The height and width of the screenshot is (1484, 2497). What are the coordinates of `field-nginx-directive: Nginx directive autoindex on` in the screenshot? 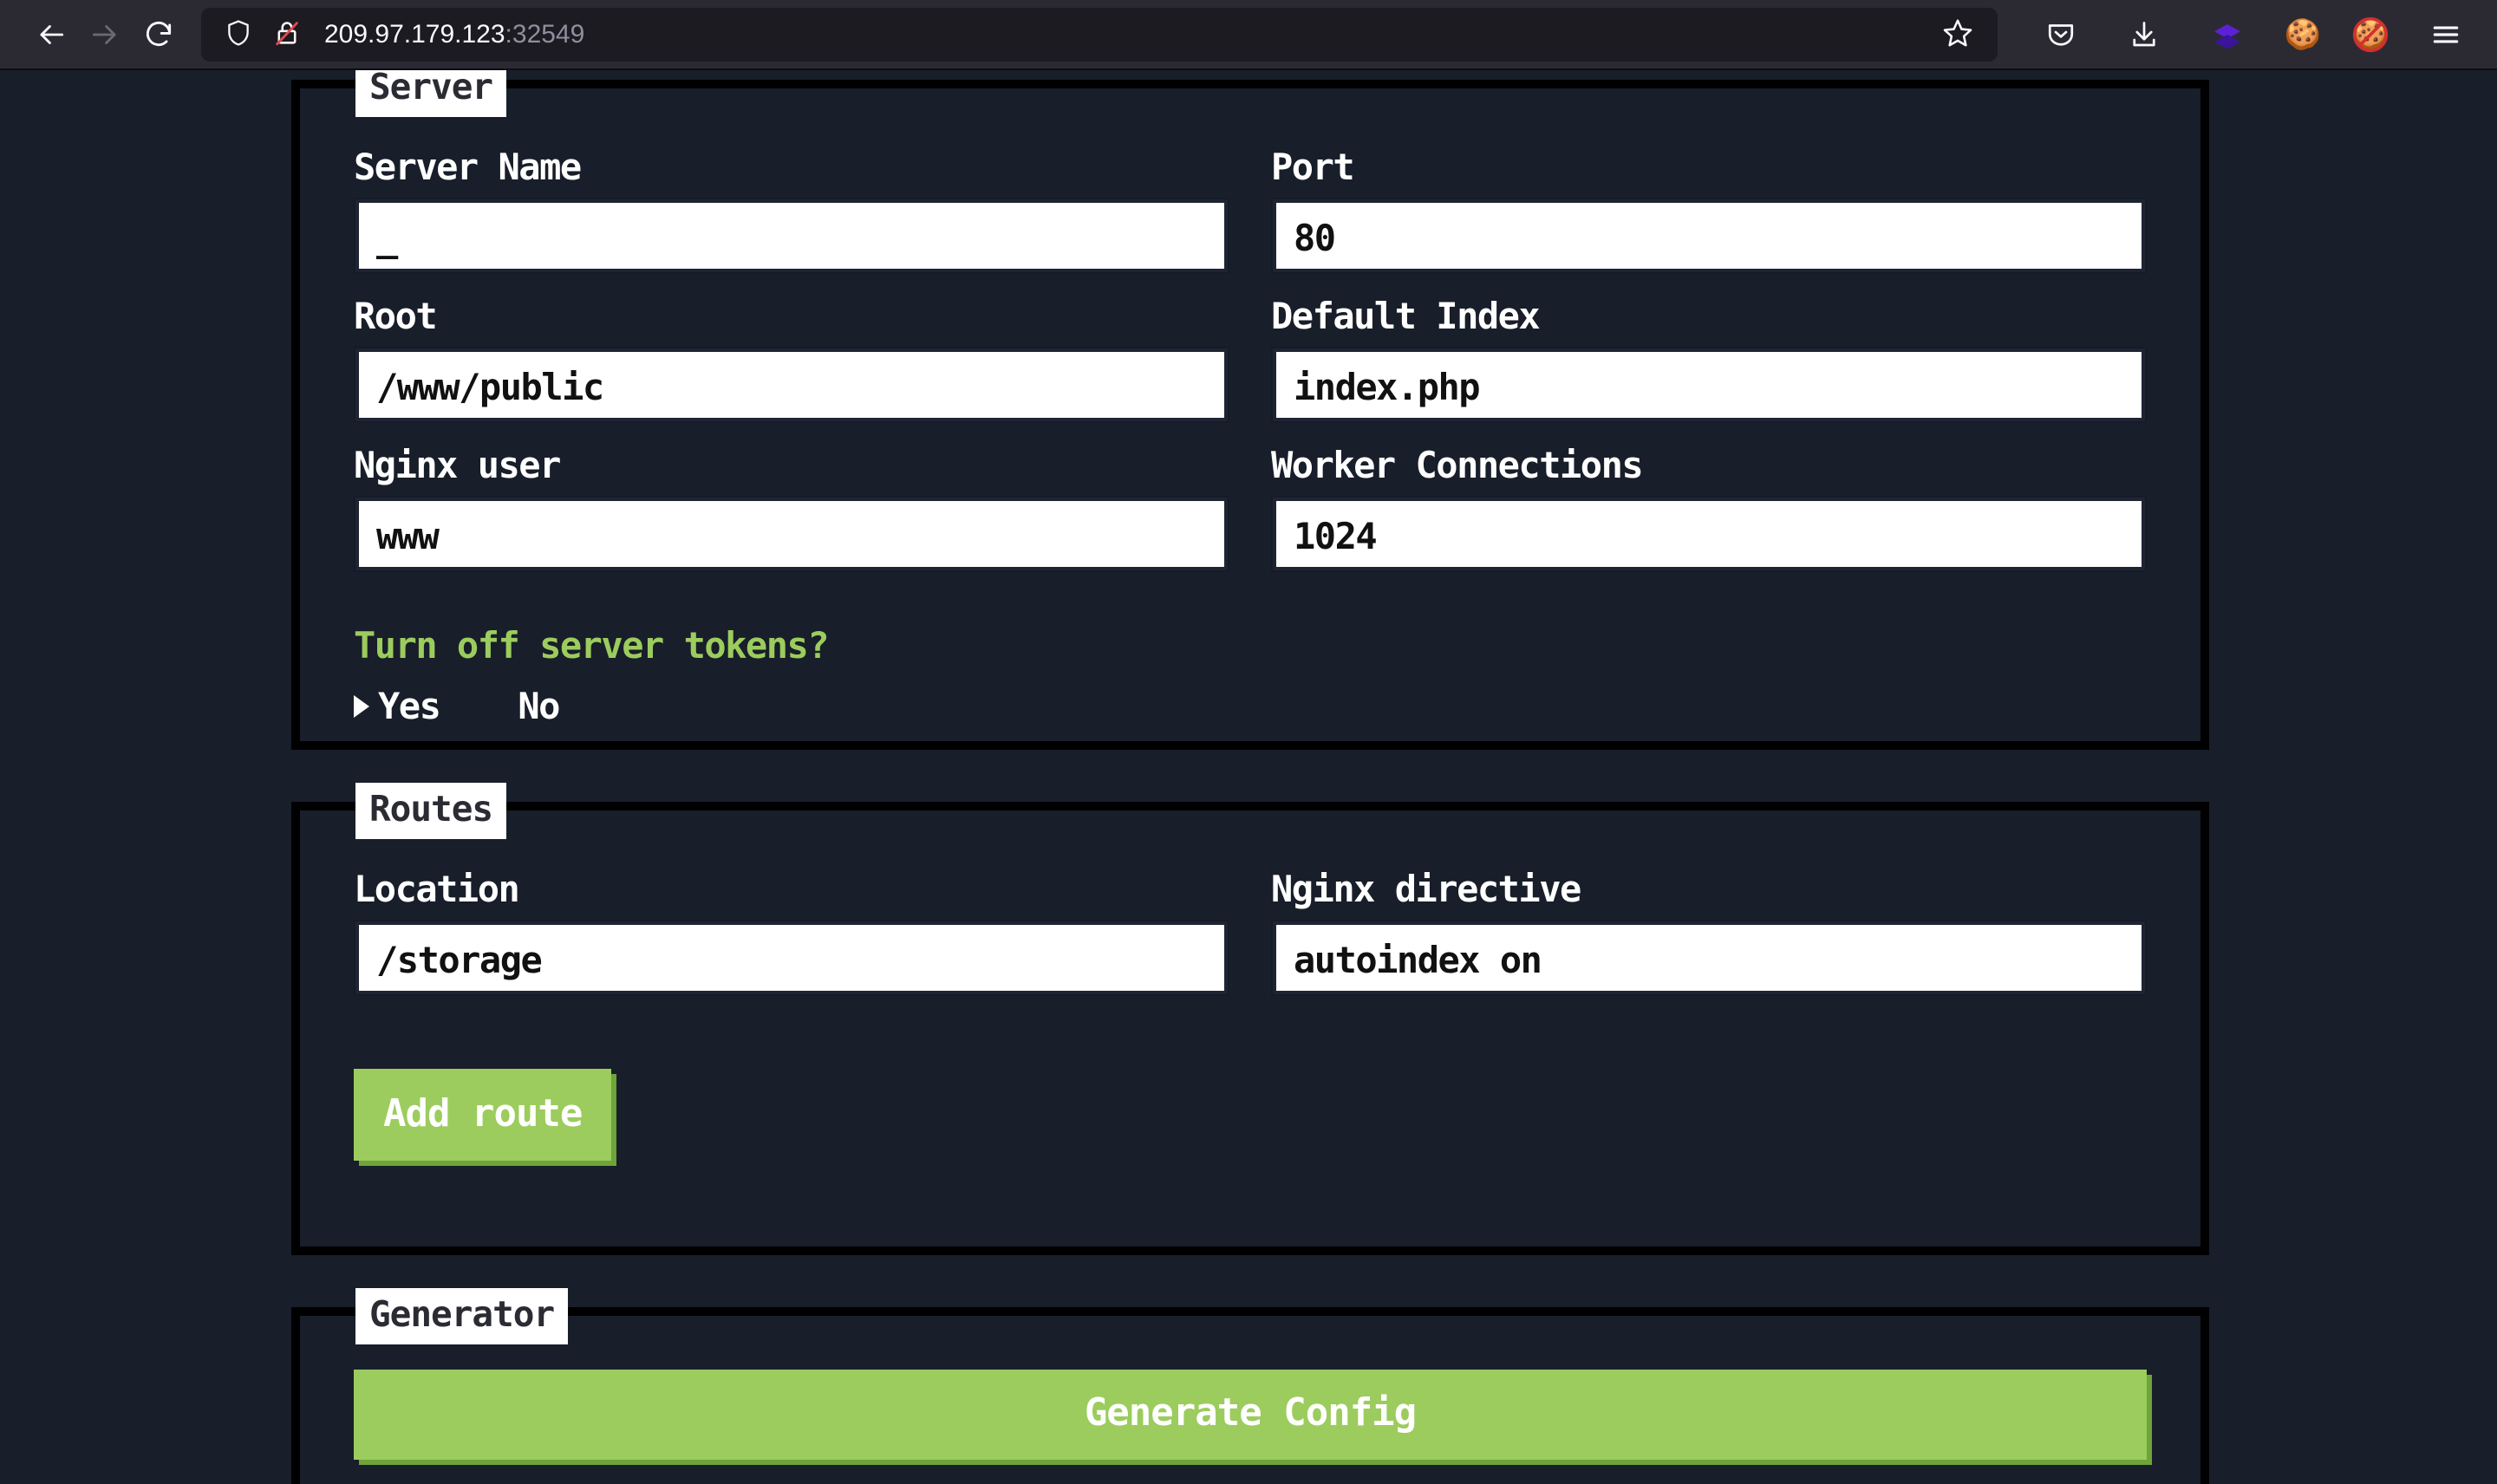 It's located at (1709, 935).